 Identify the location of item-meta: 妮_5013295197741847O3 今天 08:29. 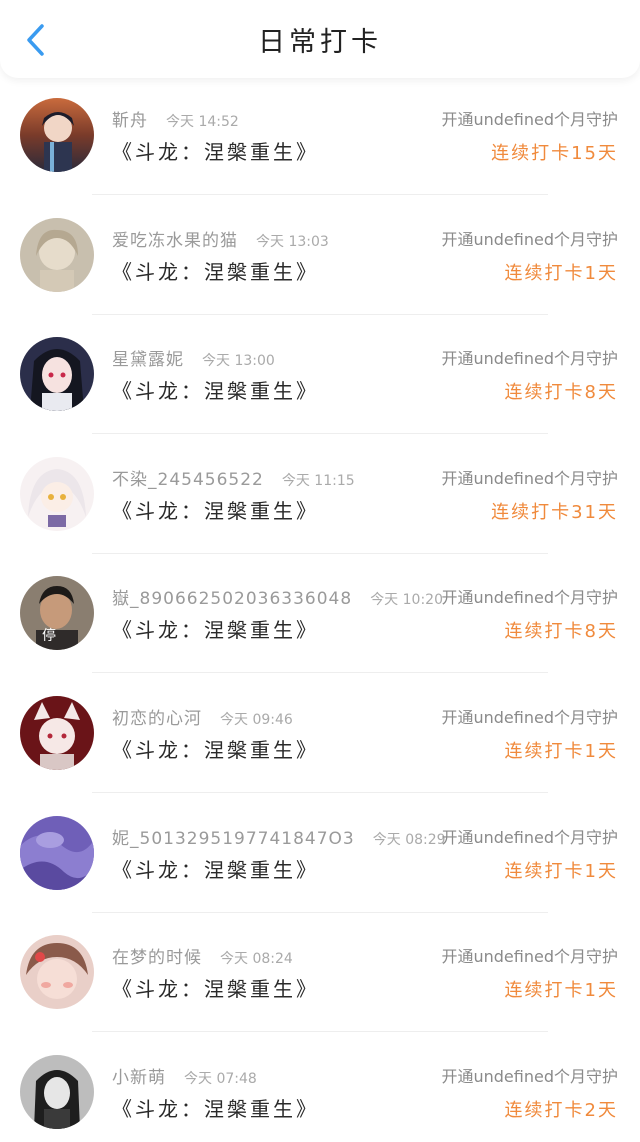
(279, 836).